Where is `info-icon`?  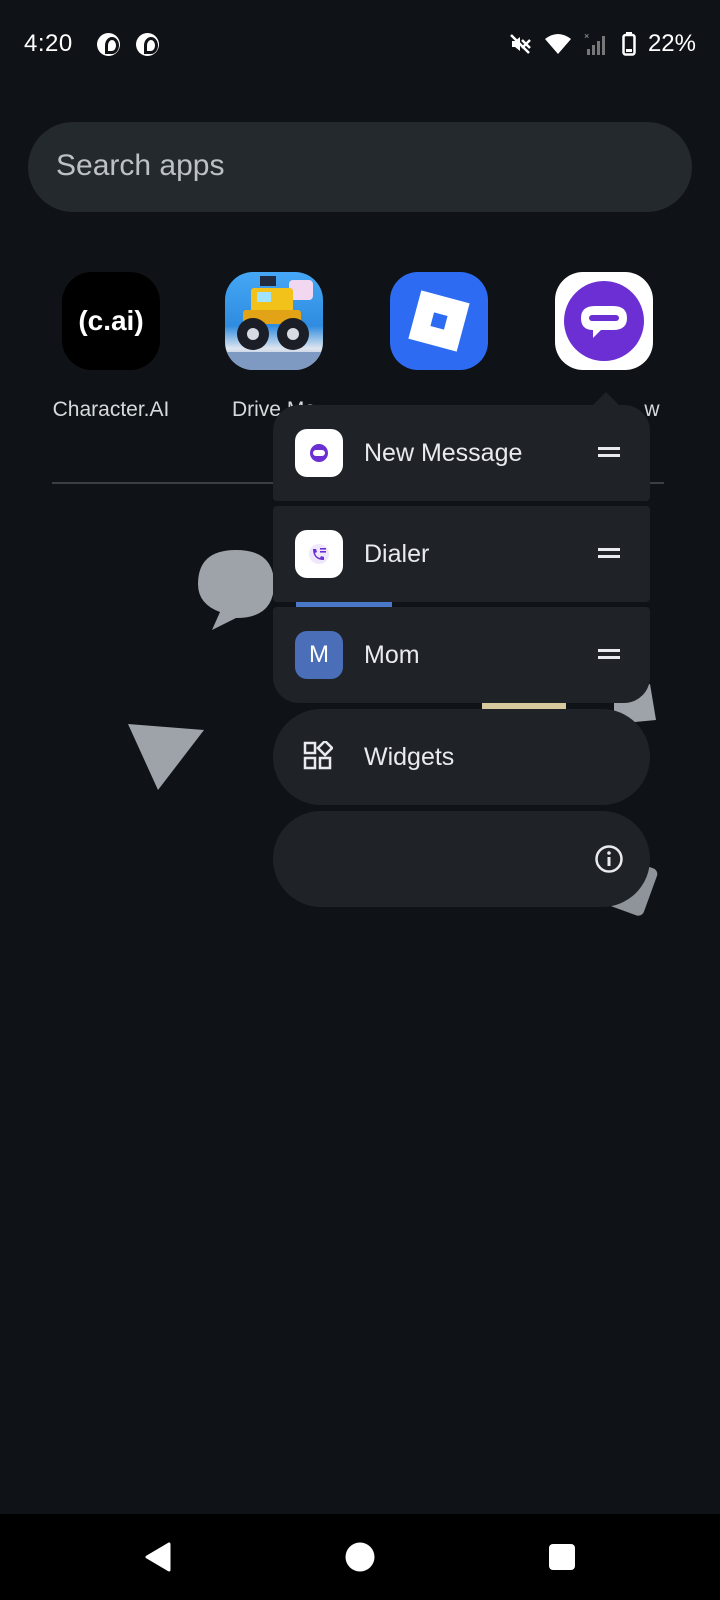
info-icon is located at coordinates (609, 859).